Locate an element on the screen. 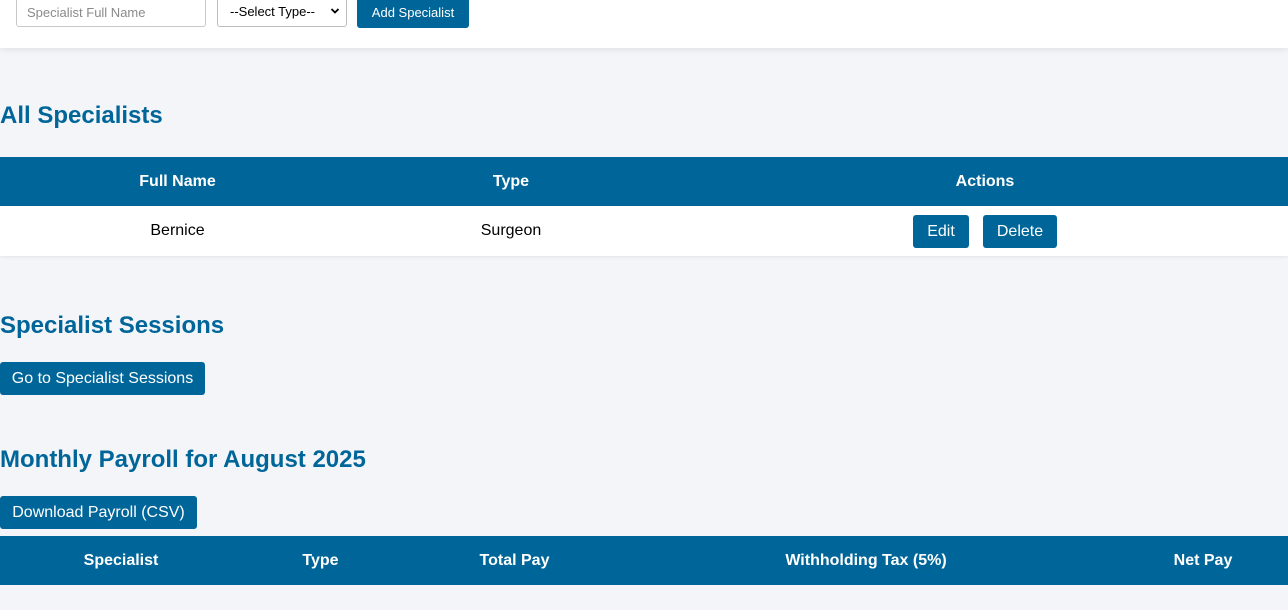 The height and width of the screenshot is (610, 1288). monthly-payroll-heading: Monthly Payroll for August 2025 is located at coordinates (183, 459).